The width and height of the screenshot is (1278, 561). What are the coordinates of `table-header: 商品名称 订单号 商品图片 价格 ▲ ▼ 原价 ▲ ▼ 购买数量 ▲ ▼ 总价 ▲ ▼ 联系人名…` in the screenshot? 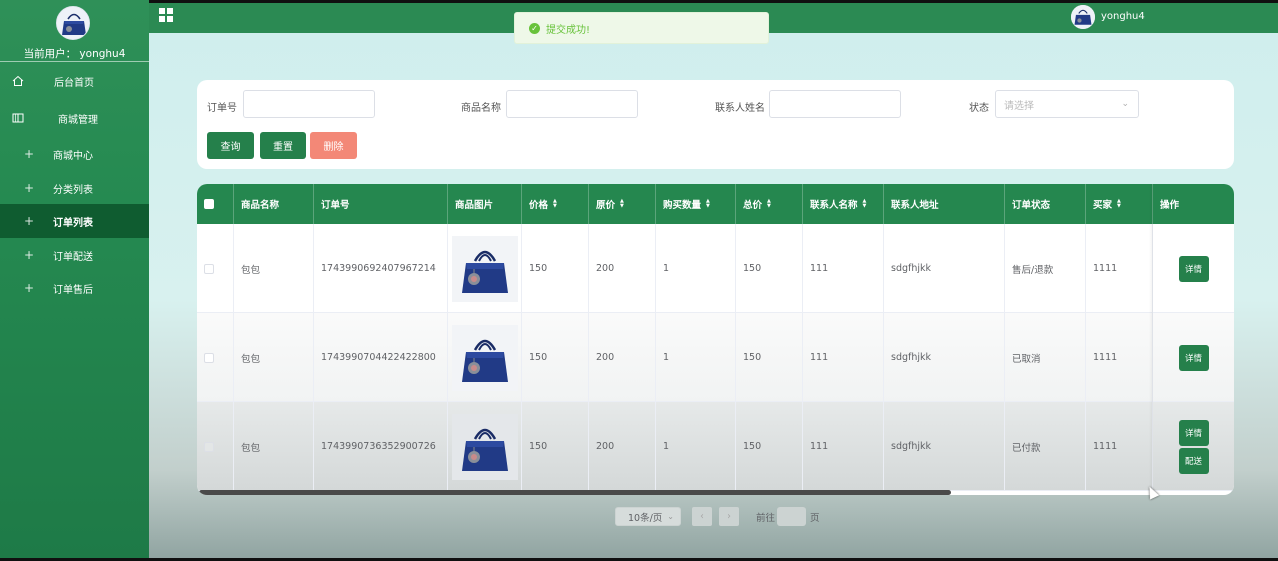 It's located at (715, 204).